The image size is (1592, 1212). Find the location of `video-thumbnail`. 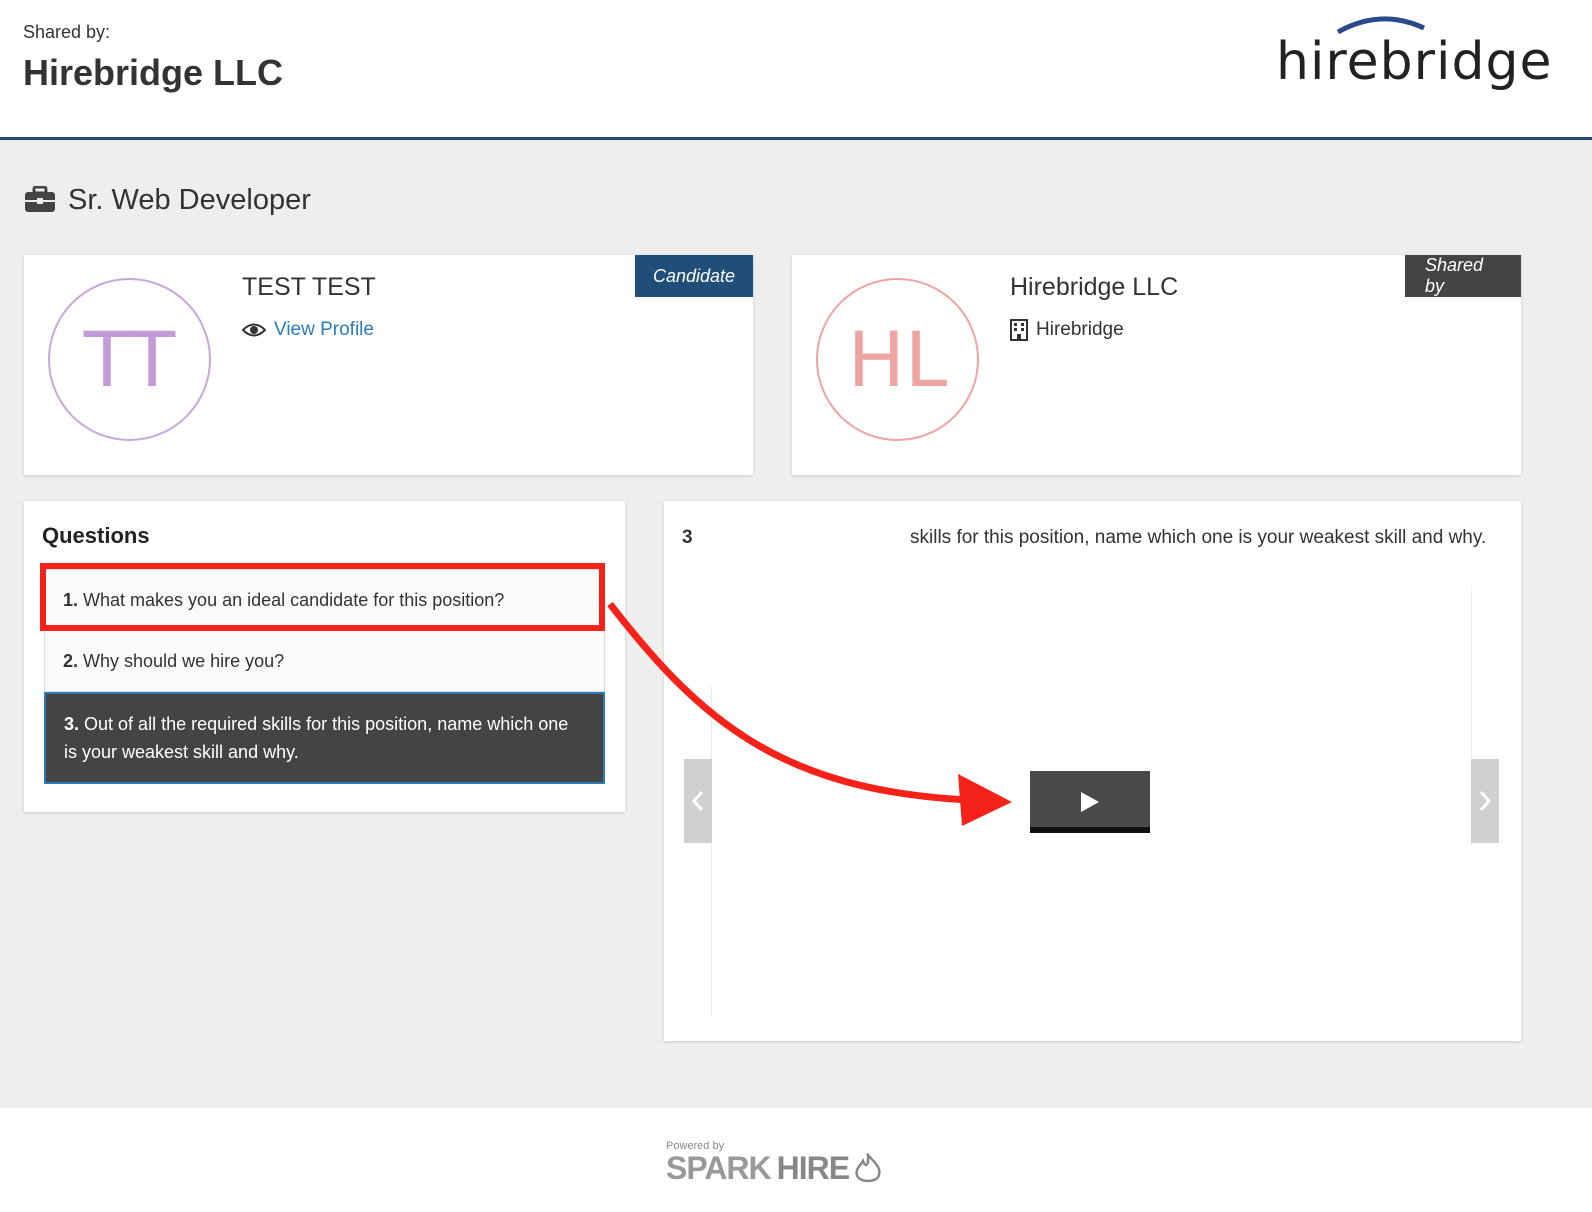

video-thumbnail is located at coordinates (1090, 802).